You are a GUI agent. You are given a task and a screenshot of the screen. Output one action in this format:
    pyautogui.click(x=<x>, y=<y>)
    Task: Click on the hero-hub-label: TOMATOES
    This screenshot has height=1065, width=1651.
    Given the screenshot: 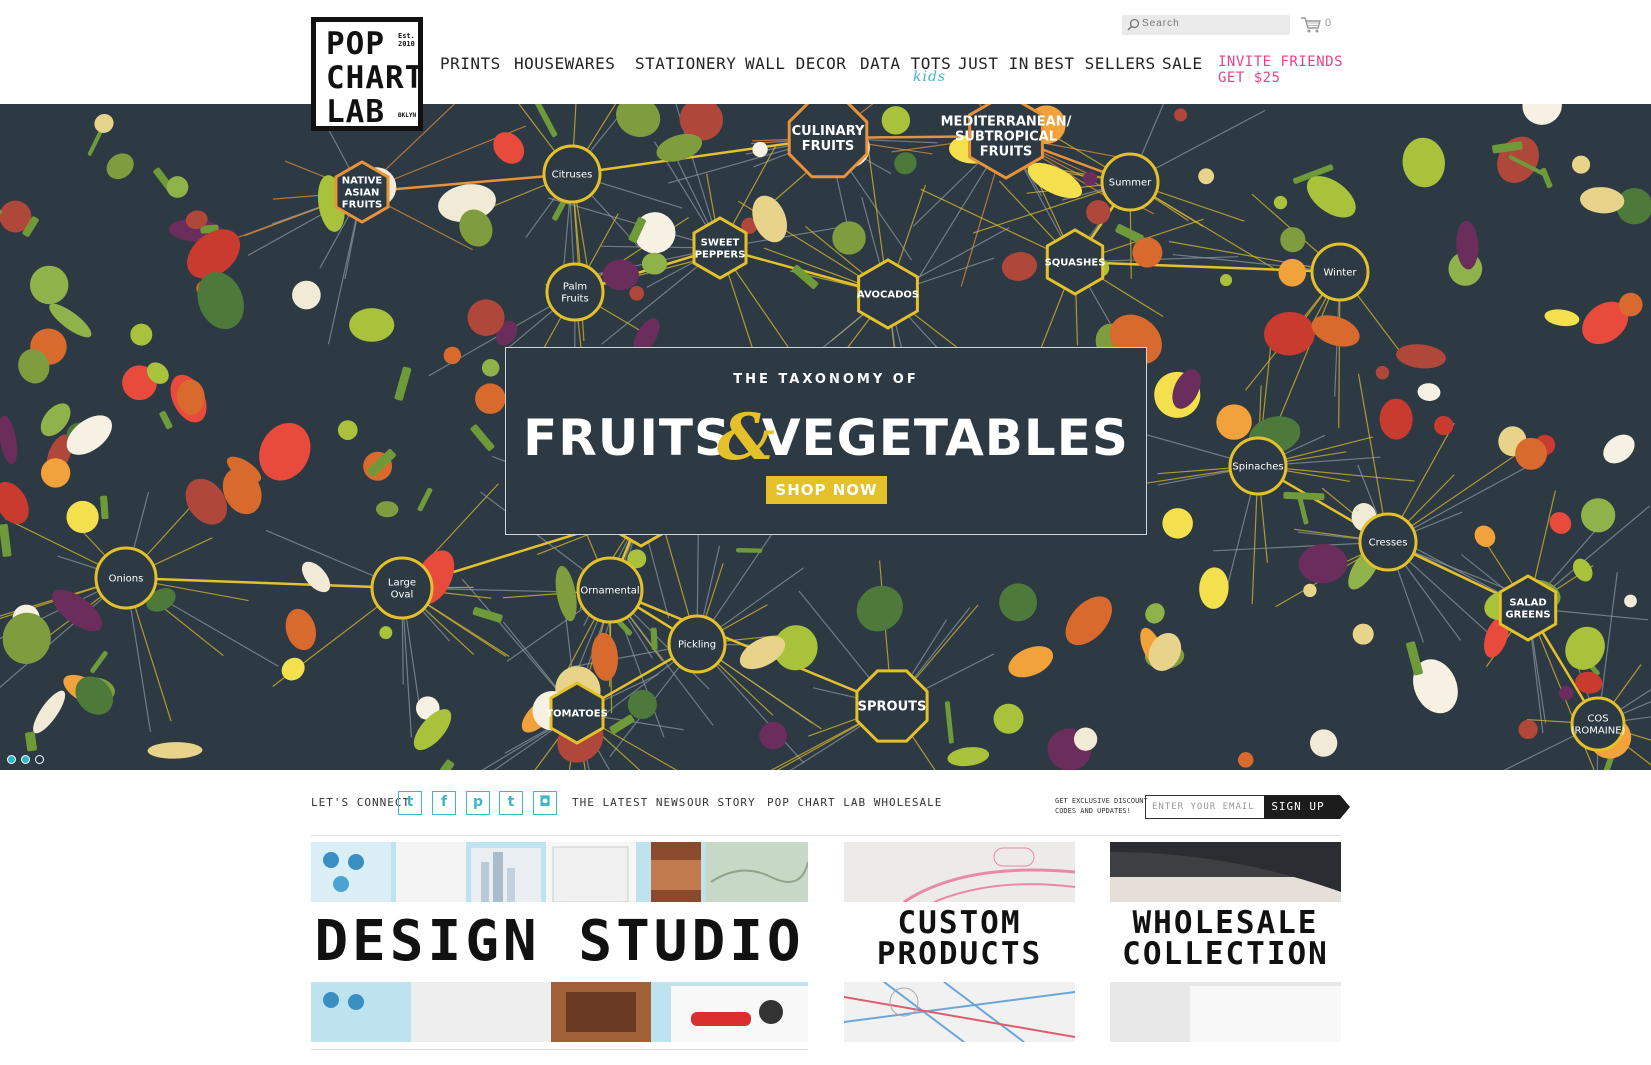 What is the action you would take?
    pyautogui.click(x=577, y=713)
    